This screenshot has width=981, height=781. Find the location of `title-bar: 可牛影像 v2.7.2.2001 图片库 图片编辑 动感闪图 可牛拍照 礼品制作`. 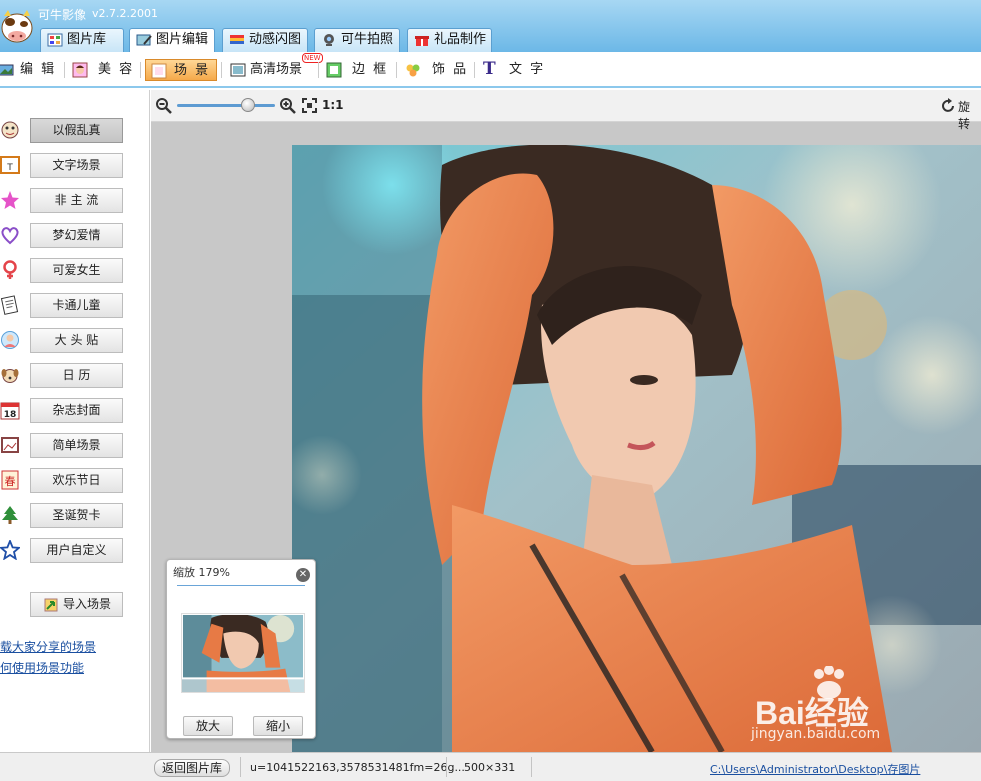

title-bar: 可牛影像 v2.7.2.2001 图片库 图片编辑 动感闪图 可牛拍照 礼品制作 is located at coordinates (490, 26).